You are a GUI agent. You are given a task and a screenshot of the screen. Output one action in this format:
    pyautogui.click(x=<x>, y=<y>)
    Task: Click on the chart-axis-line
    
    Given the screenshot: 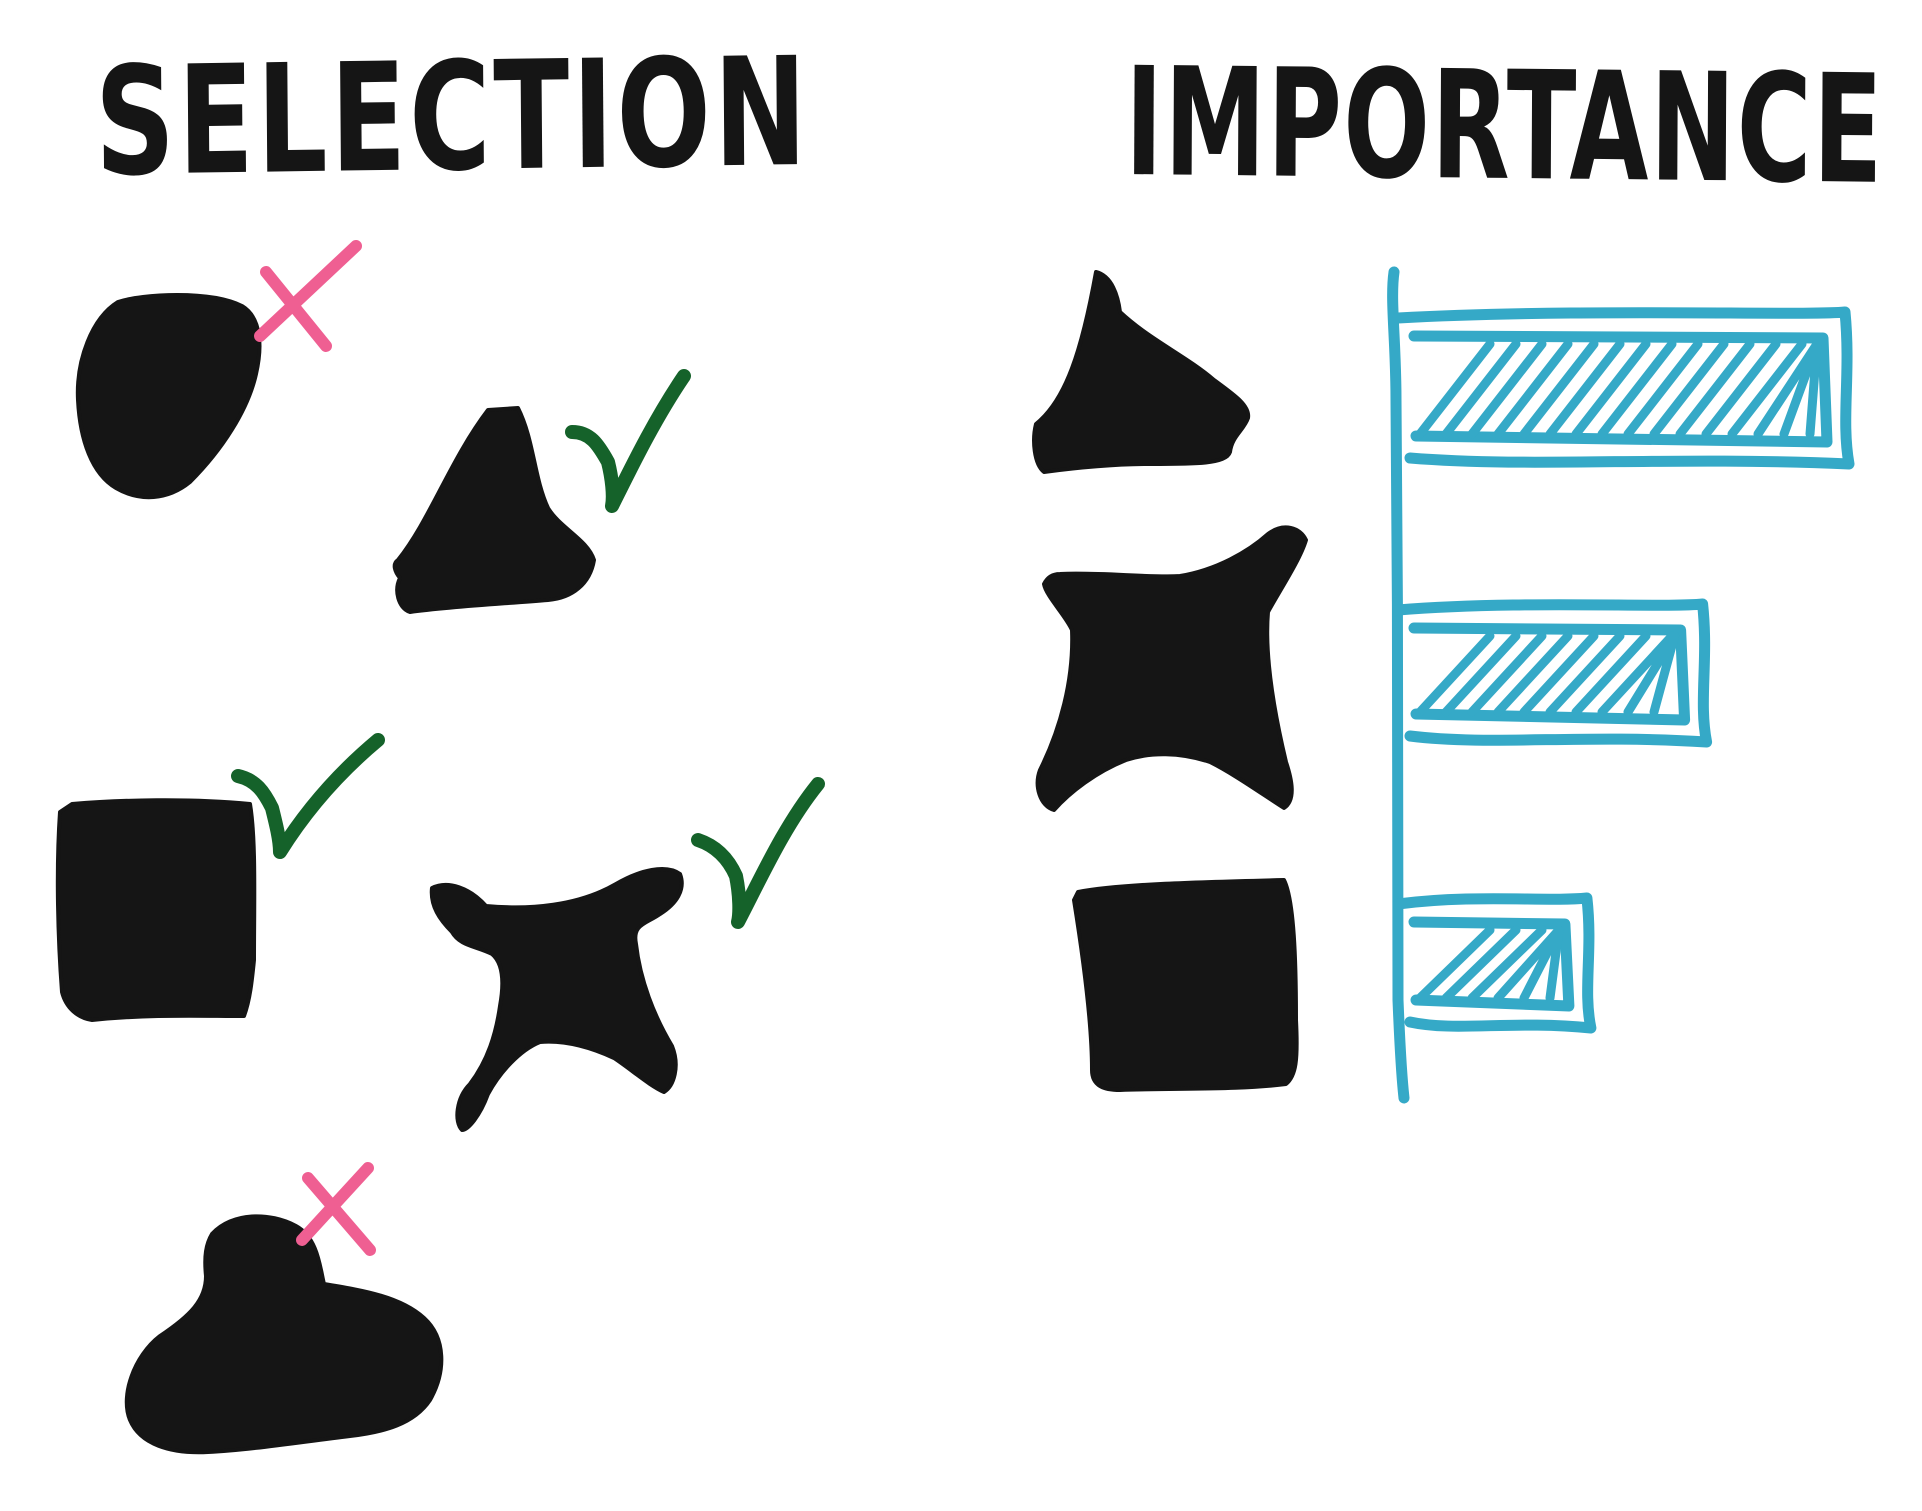 What is the action you would take?
    pyautogui.click(x=1398, y=685)
    